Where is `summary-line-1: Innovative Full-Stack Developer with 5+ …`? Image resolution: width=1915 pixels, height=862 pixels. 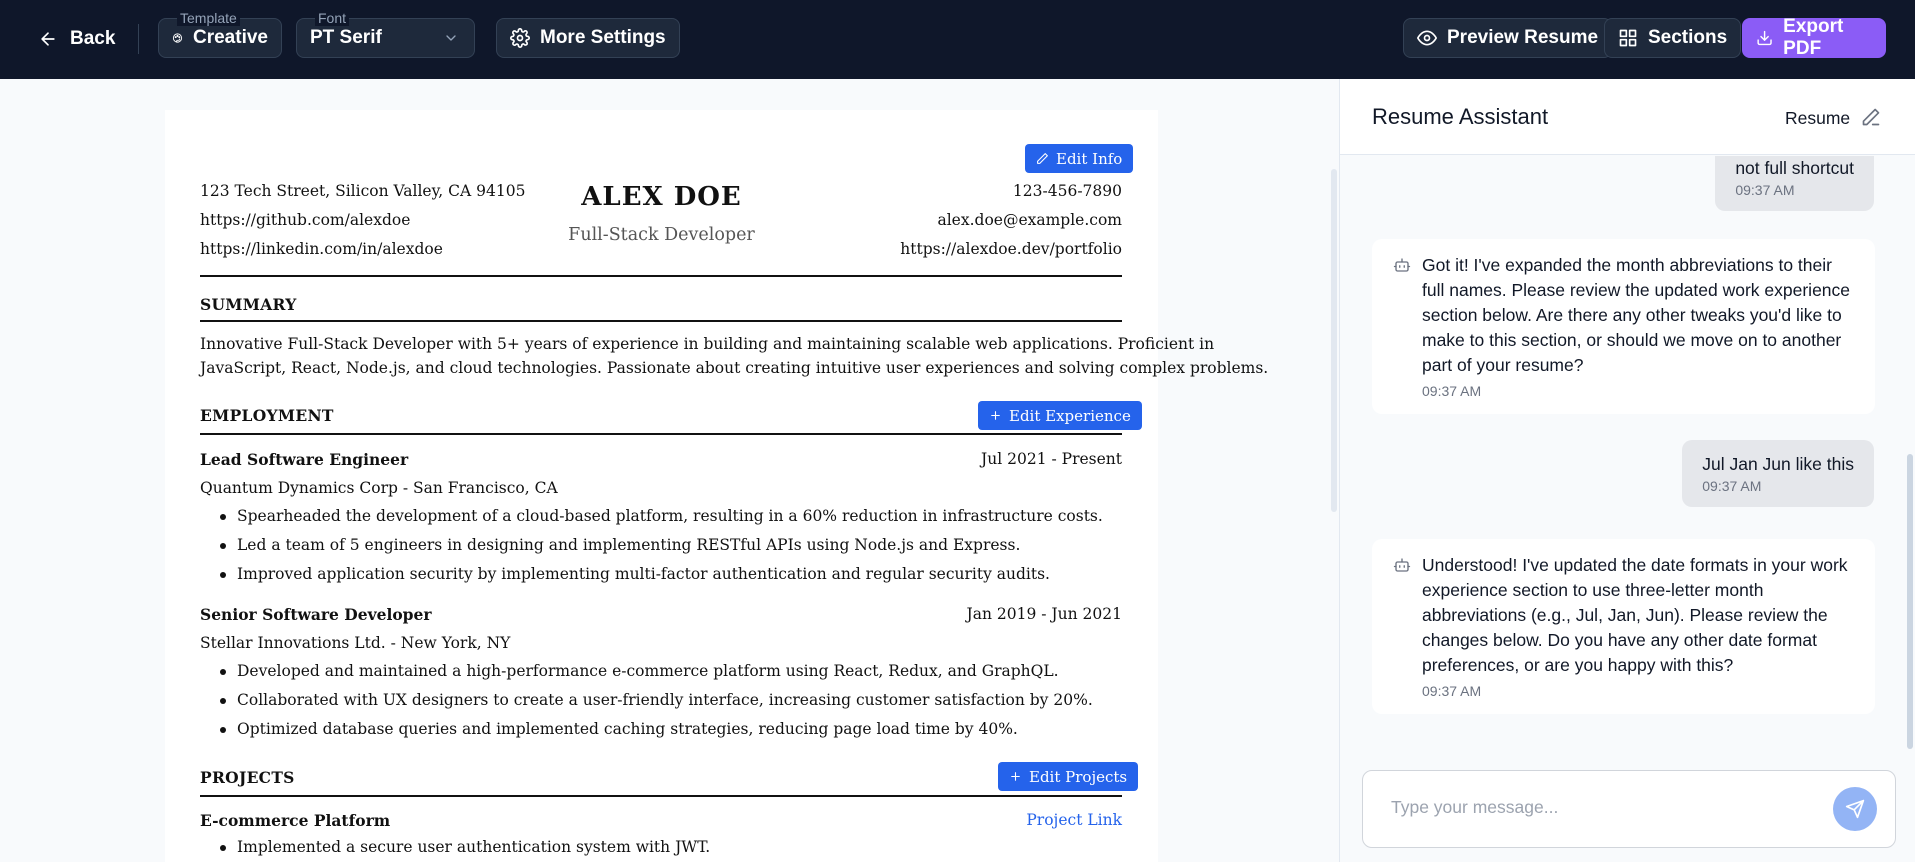 summary-line-1: Innovative Full-Stack Developer with 5+ … is located at coordinates (707, 344).